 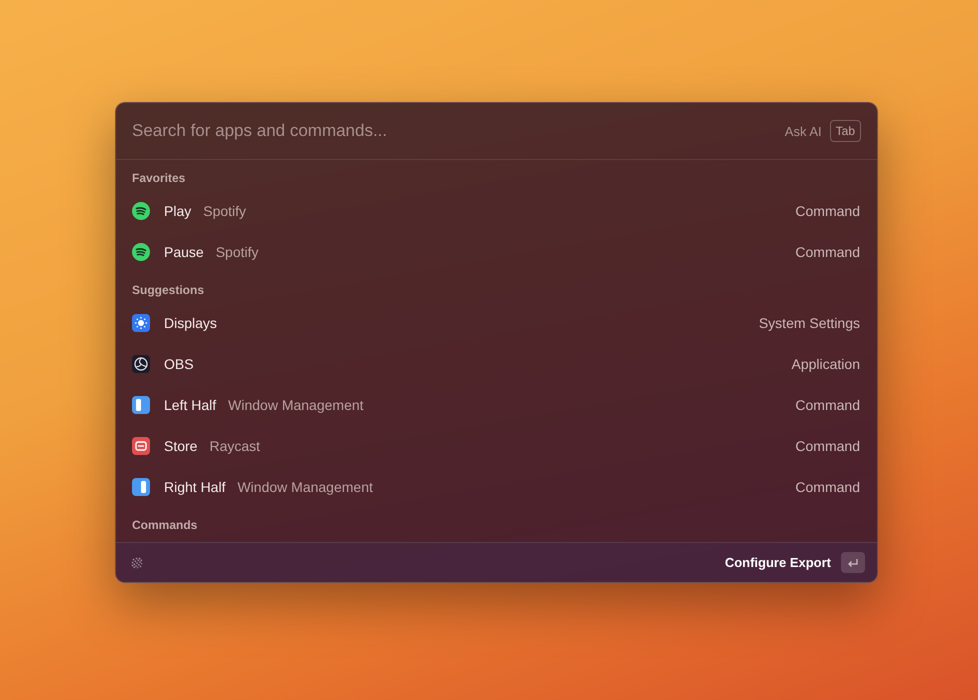 I want to click on item-title: Pause, so click(x=184, y=252).